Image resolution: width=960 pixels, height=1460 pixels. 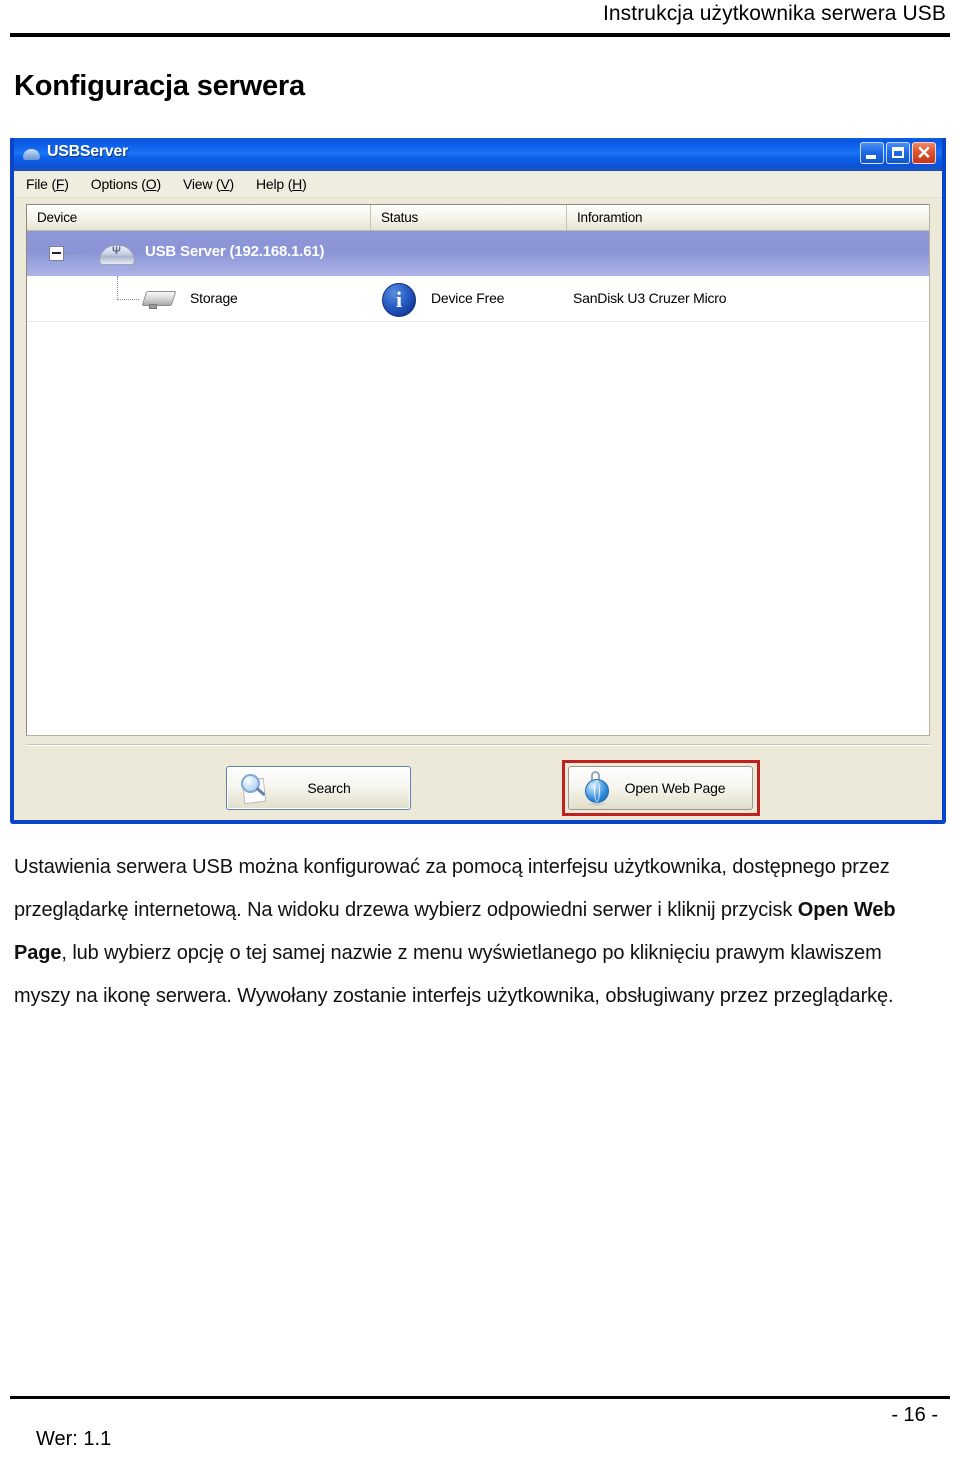 What do you see at coordinates (675, 788) in the screenshot?
I see `open-web-page-button-label: Open Web Page` at bounding box center [675, 788].